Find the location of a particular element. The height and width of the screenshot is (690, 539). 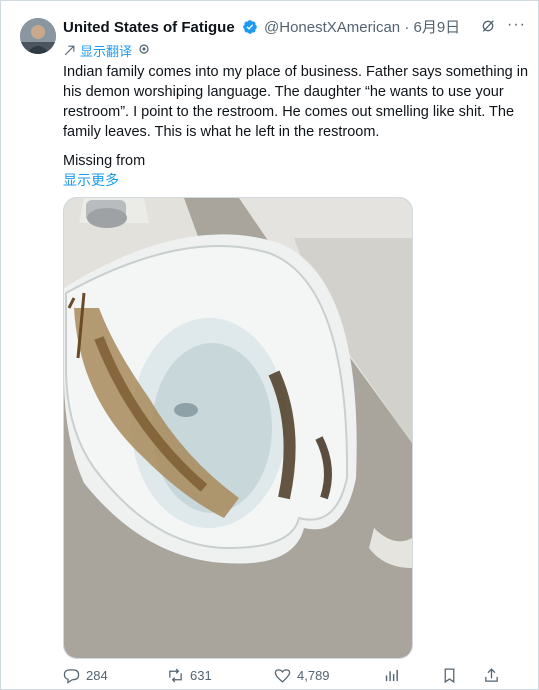

reply-count: 284 is located at coordinates (97, 675).